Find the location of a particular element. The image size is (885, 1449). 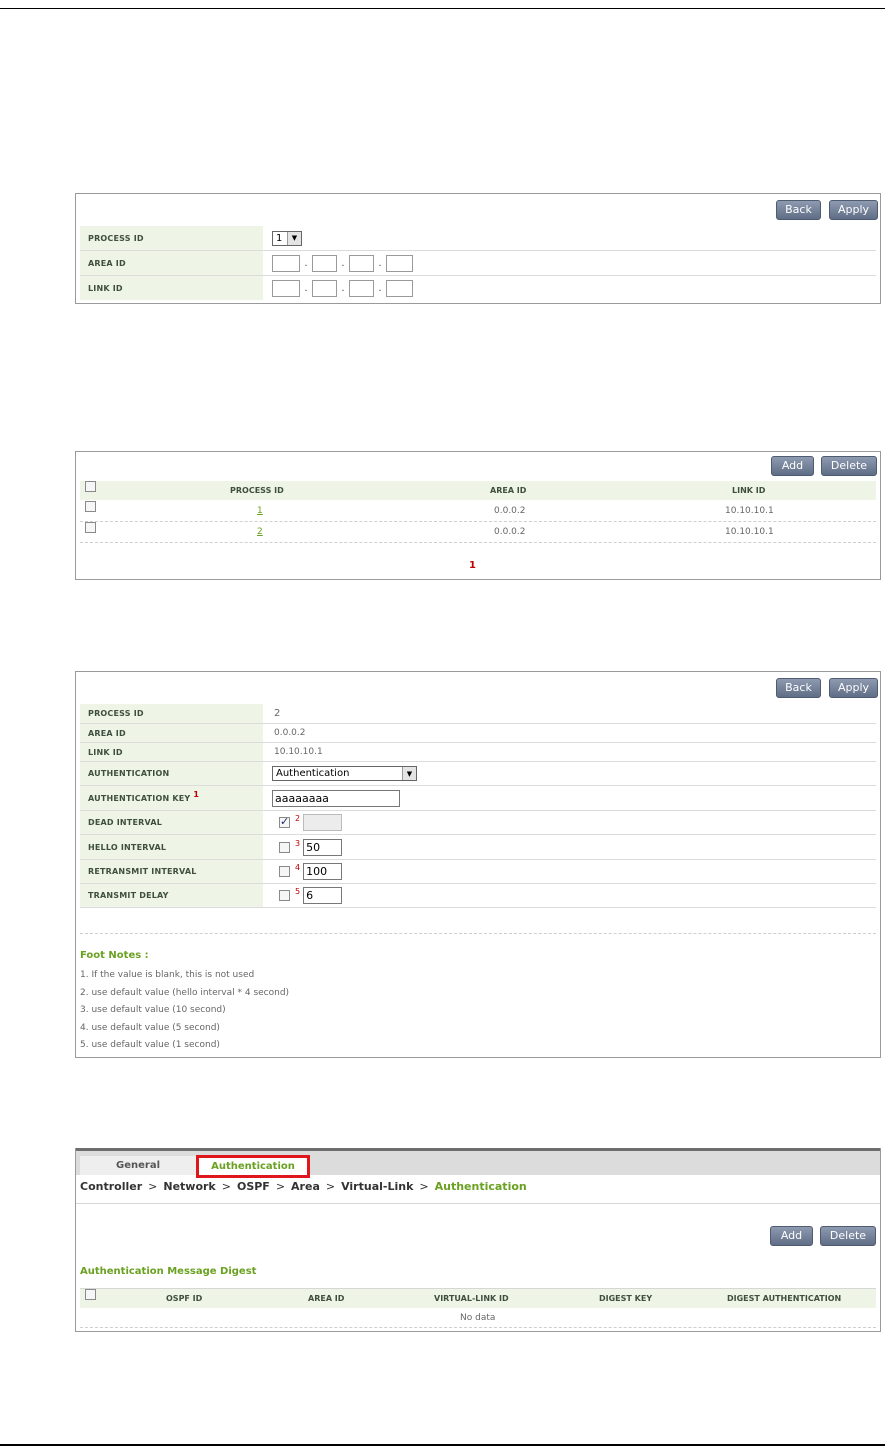

footnote: 4. use default value (5 second) is located at coordinates (150, 1028).